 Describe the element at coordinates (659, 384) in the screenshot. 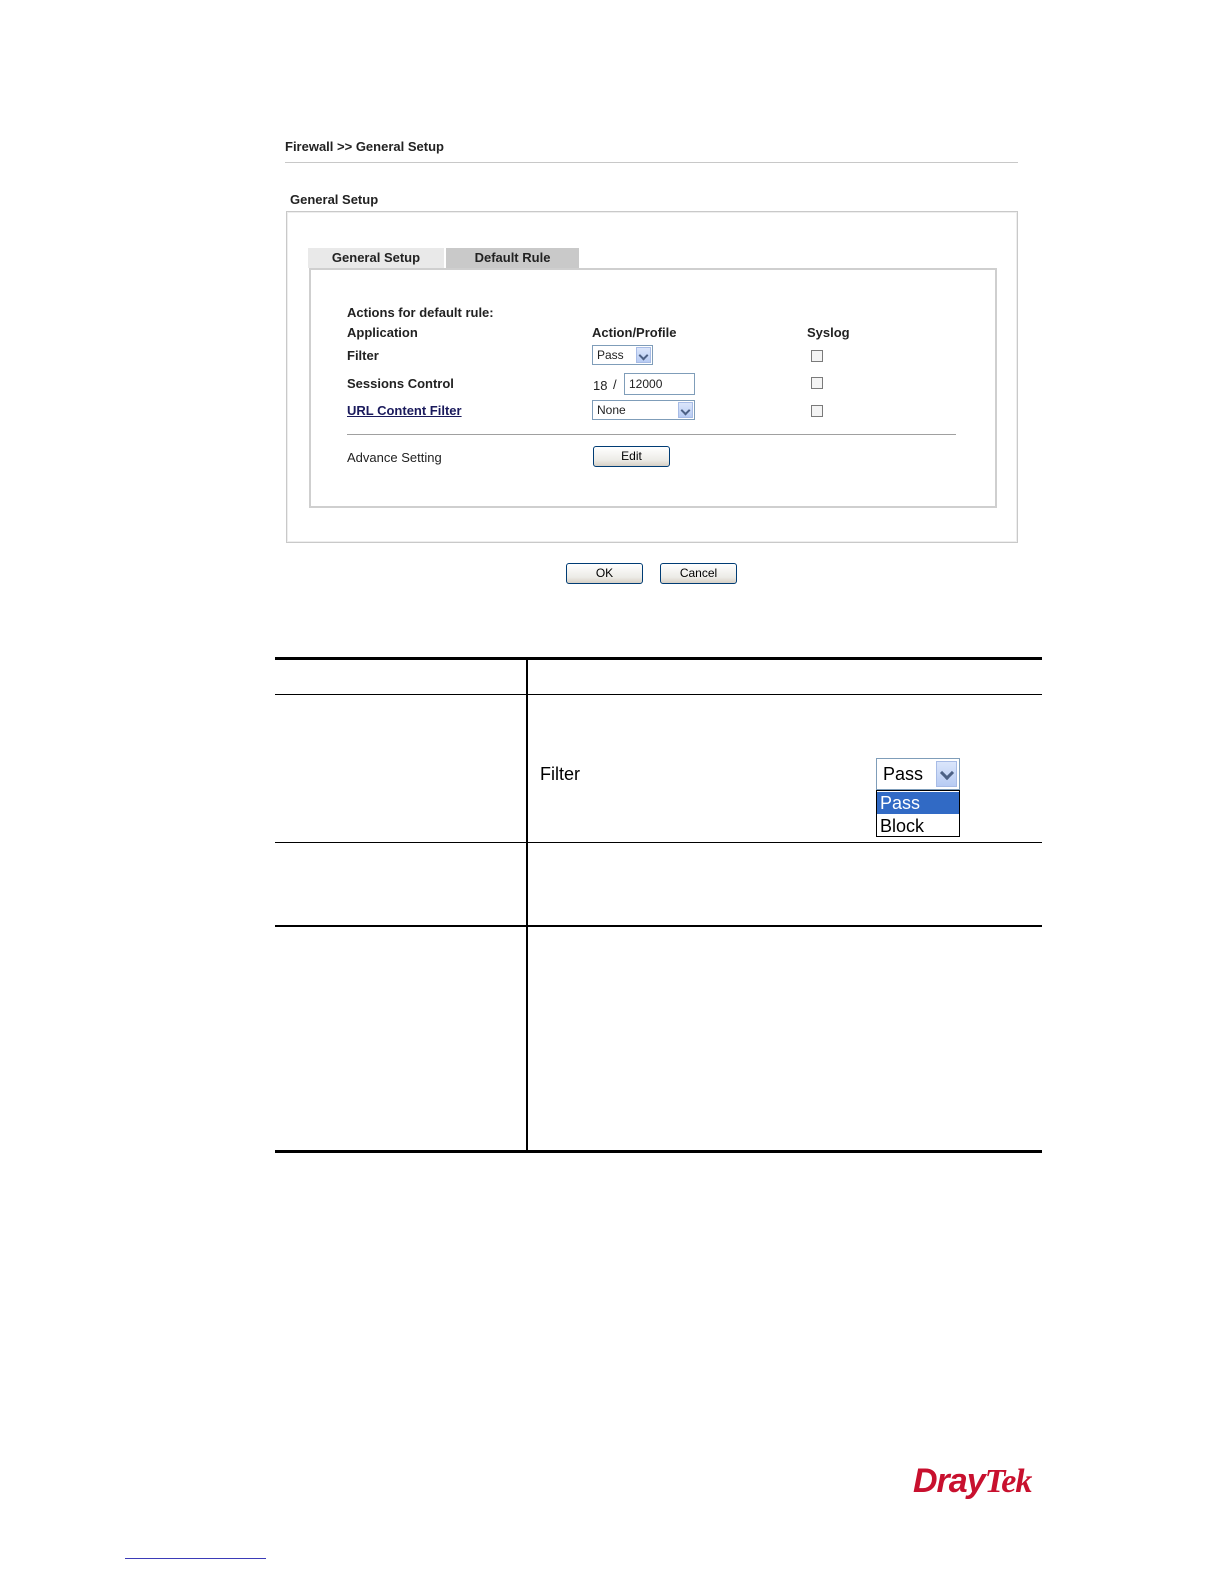

I see `sessions-limit-input: 12000` at that location.